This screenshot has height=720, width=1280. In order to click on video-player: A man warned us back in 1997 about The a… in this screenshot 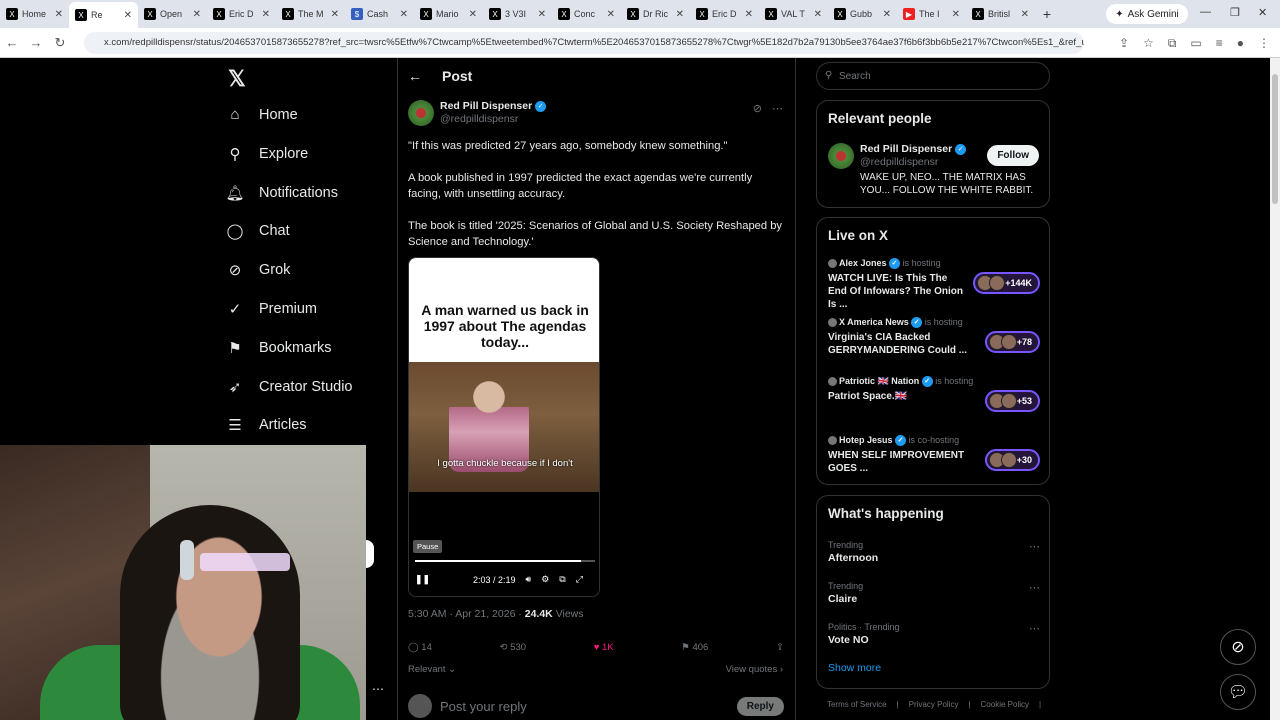, I will do `click(504, 427)`.